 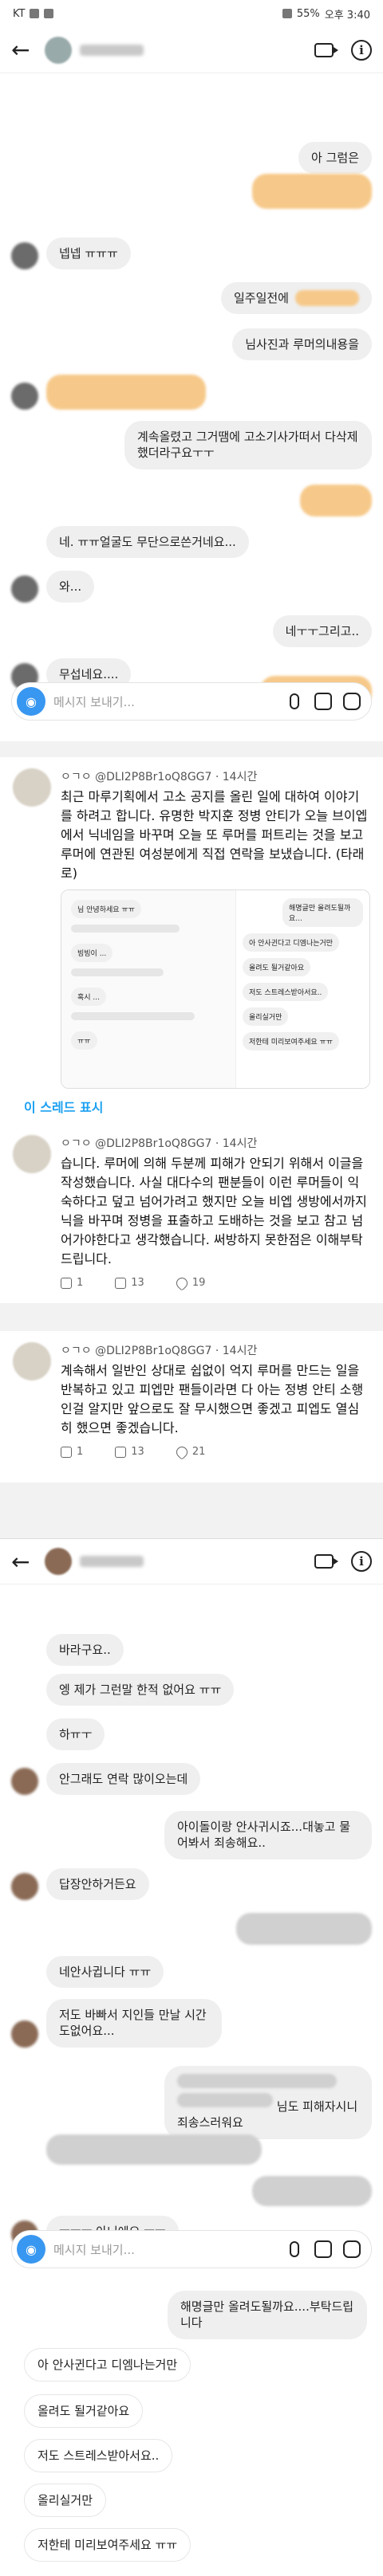 What do you see at coordinates (302, 344) in the screenshot?
I see `message-bubble: 님사진과 루머의내용을` at bounding box center [302, 344].